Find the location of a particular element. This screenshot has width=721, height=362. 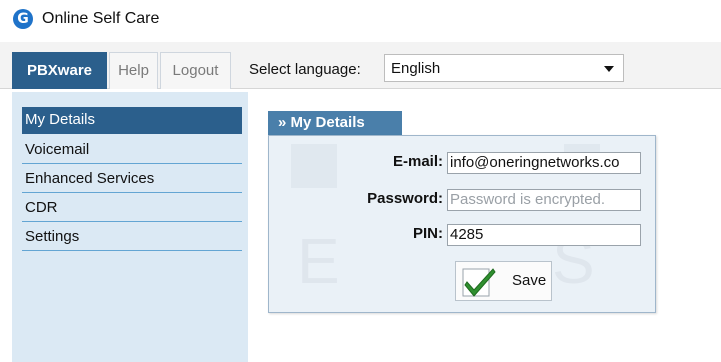

tab-help: Help is located at coordinates (133, 70).